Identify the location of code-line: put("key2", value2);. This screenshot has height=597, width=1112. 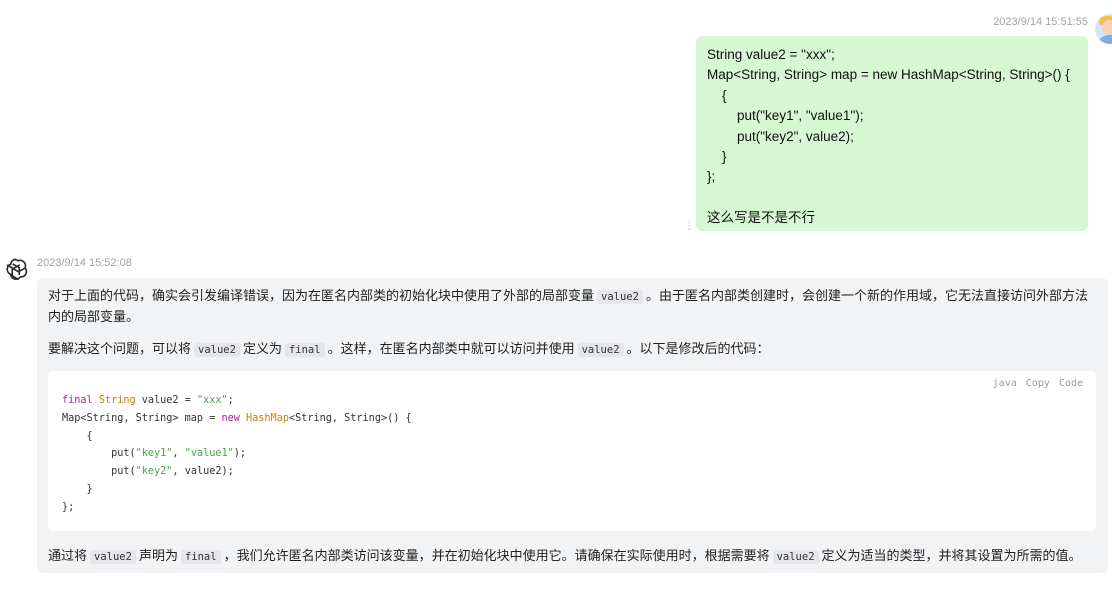
(148, 472).